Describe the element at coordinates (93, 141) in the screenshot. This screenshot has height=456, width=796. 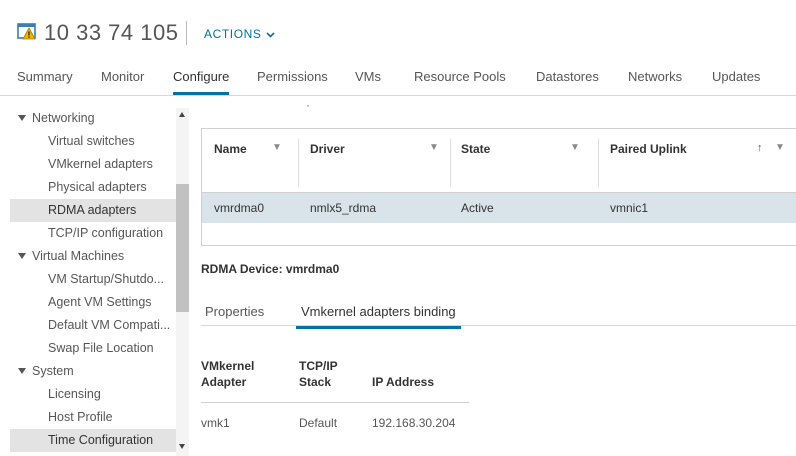
I see `sidebar-item-virtual-switches: Virtual switches` at that location.